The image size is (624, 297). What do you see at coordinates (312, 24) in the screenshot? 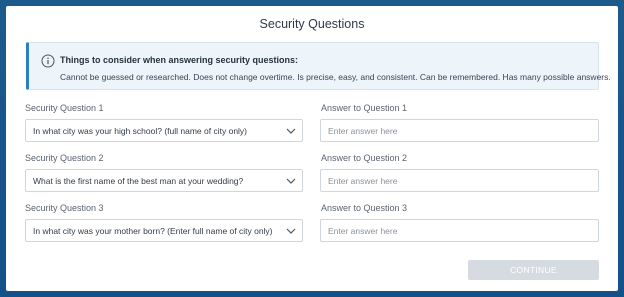
I see `dialog-title: Security Questions` at bounding box center [312, 24].